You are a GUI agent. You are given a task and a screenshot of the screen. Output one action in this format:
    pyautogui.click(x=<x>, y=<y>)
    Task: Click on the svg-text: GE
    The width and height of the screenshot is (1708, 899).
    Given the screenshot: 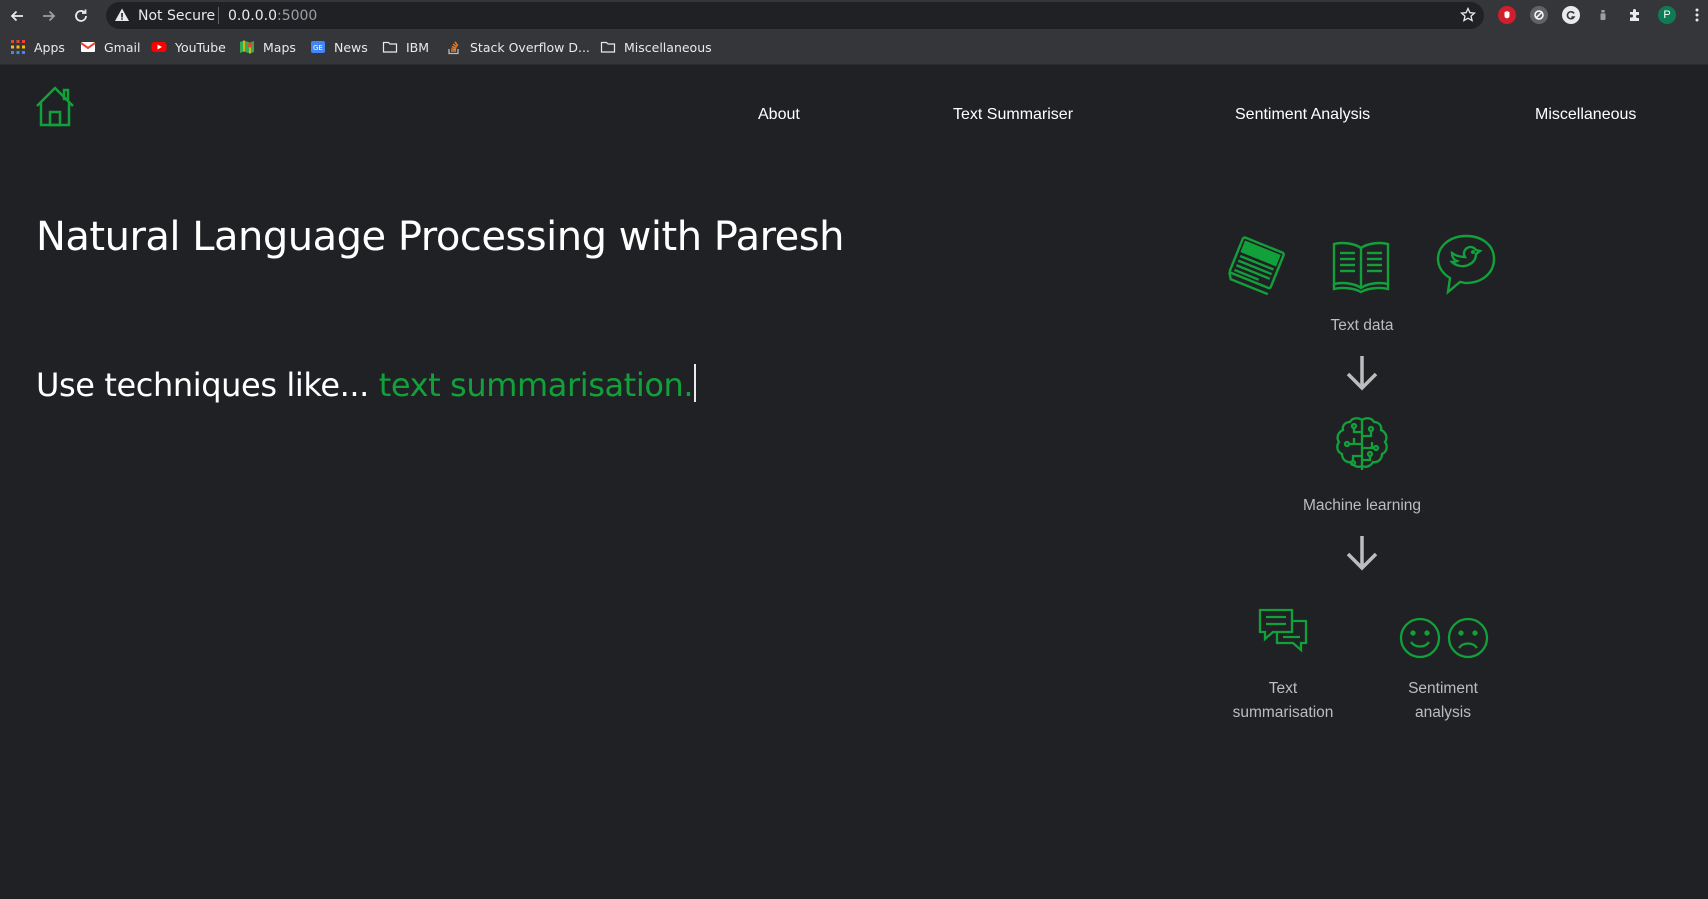 What is the action you would take?
    pyautogui.click(x=318, y=48)
    